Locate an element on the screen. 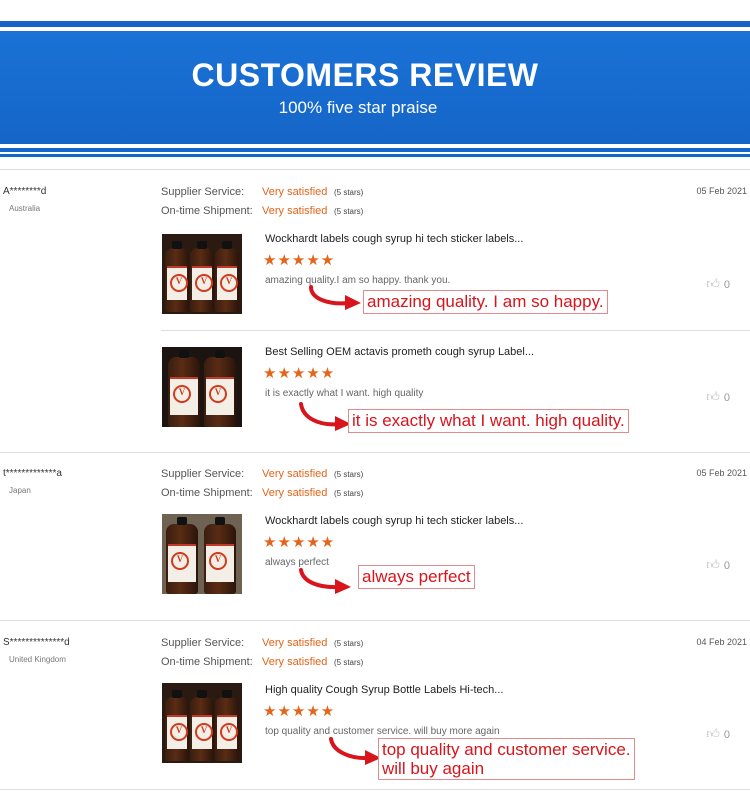  callout-line: will buy again is located at coordinates (433, 768).